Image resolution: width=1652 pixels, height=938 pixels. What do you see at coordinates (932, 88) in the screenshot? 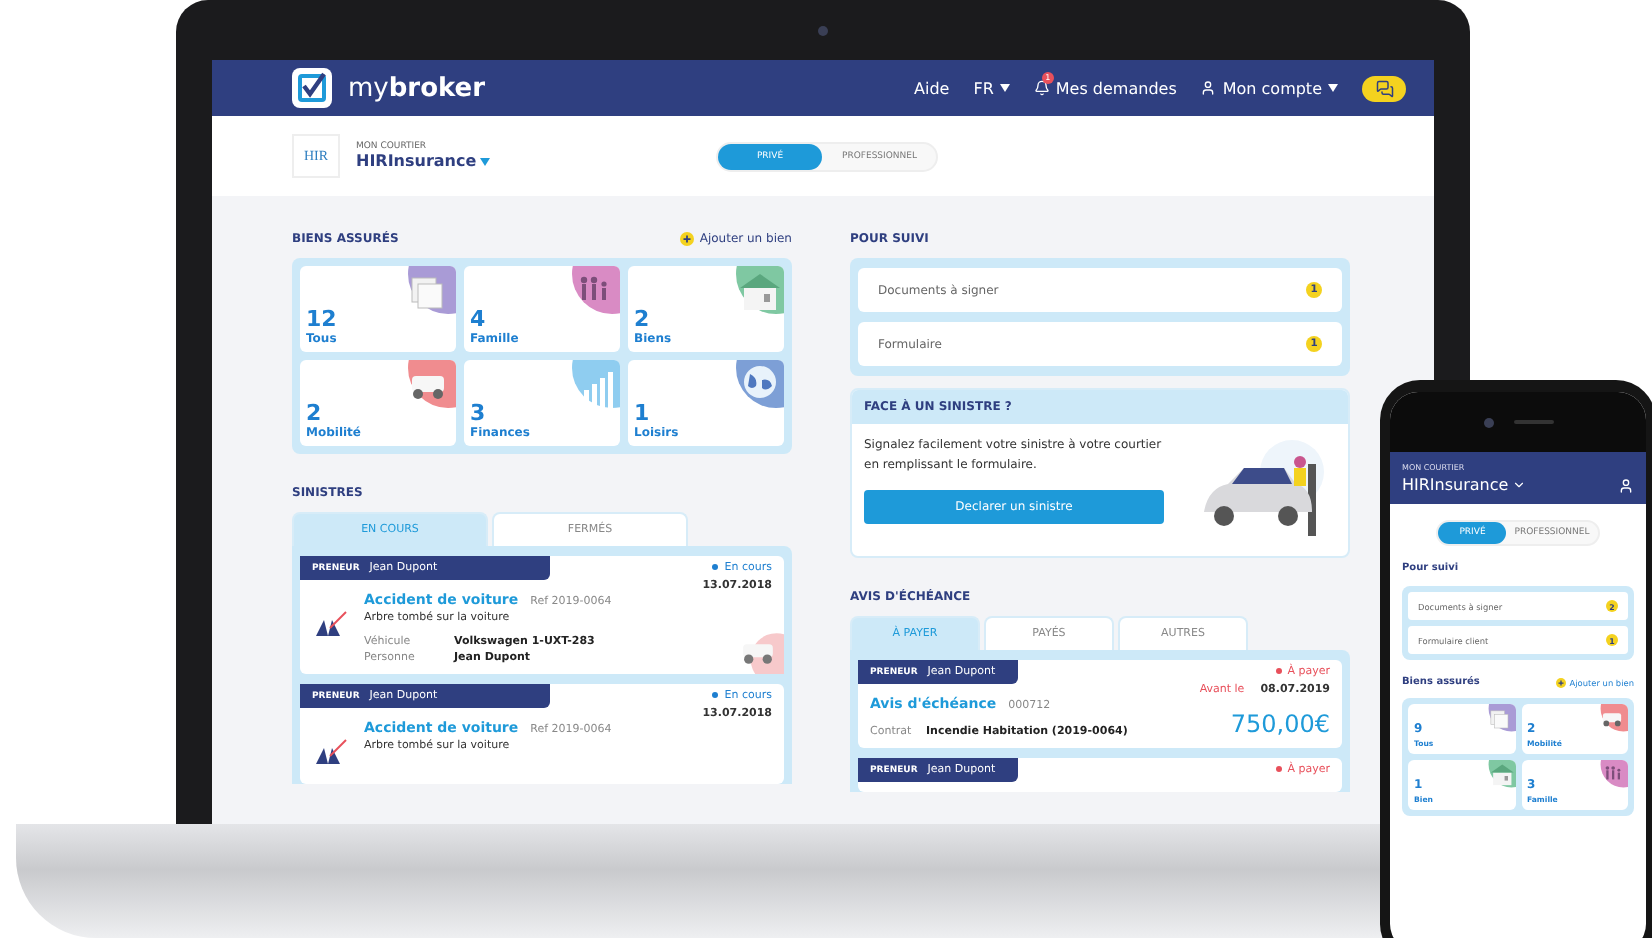
I see `nav-link: Aide` at bounding box center [932, 88].